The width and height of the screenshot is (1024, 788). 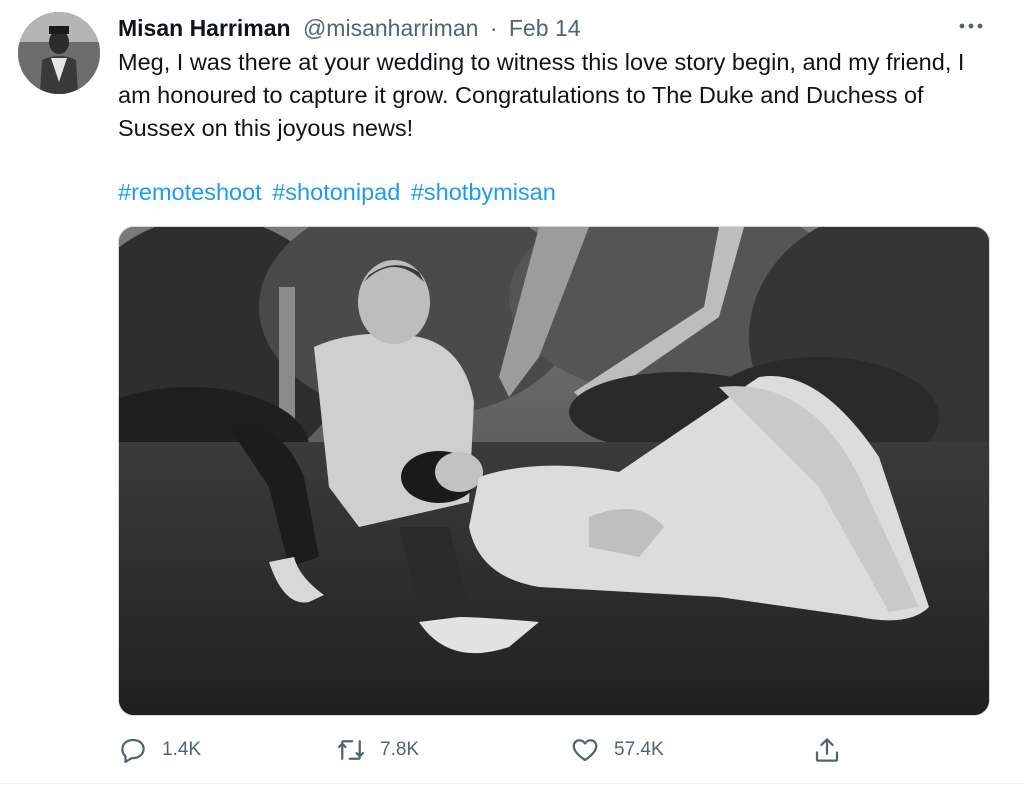 I want to click on like-count: 57.4K, so click(x=639, y=749).